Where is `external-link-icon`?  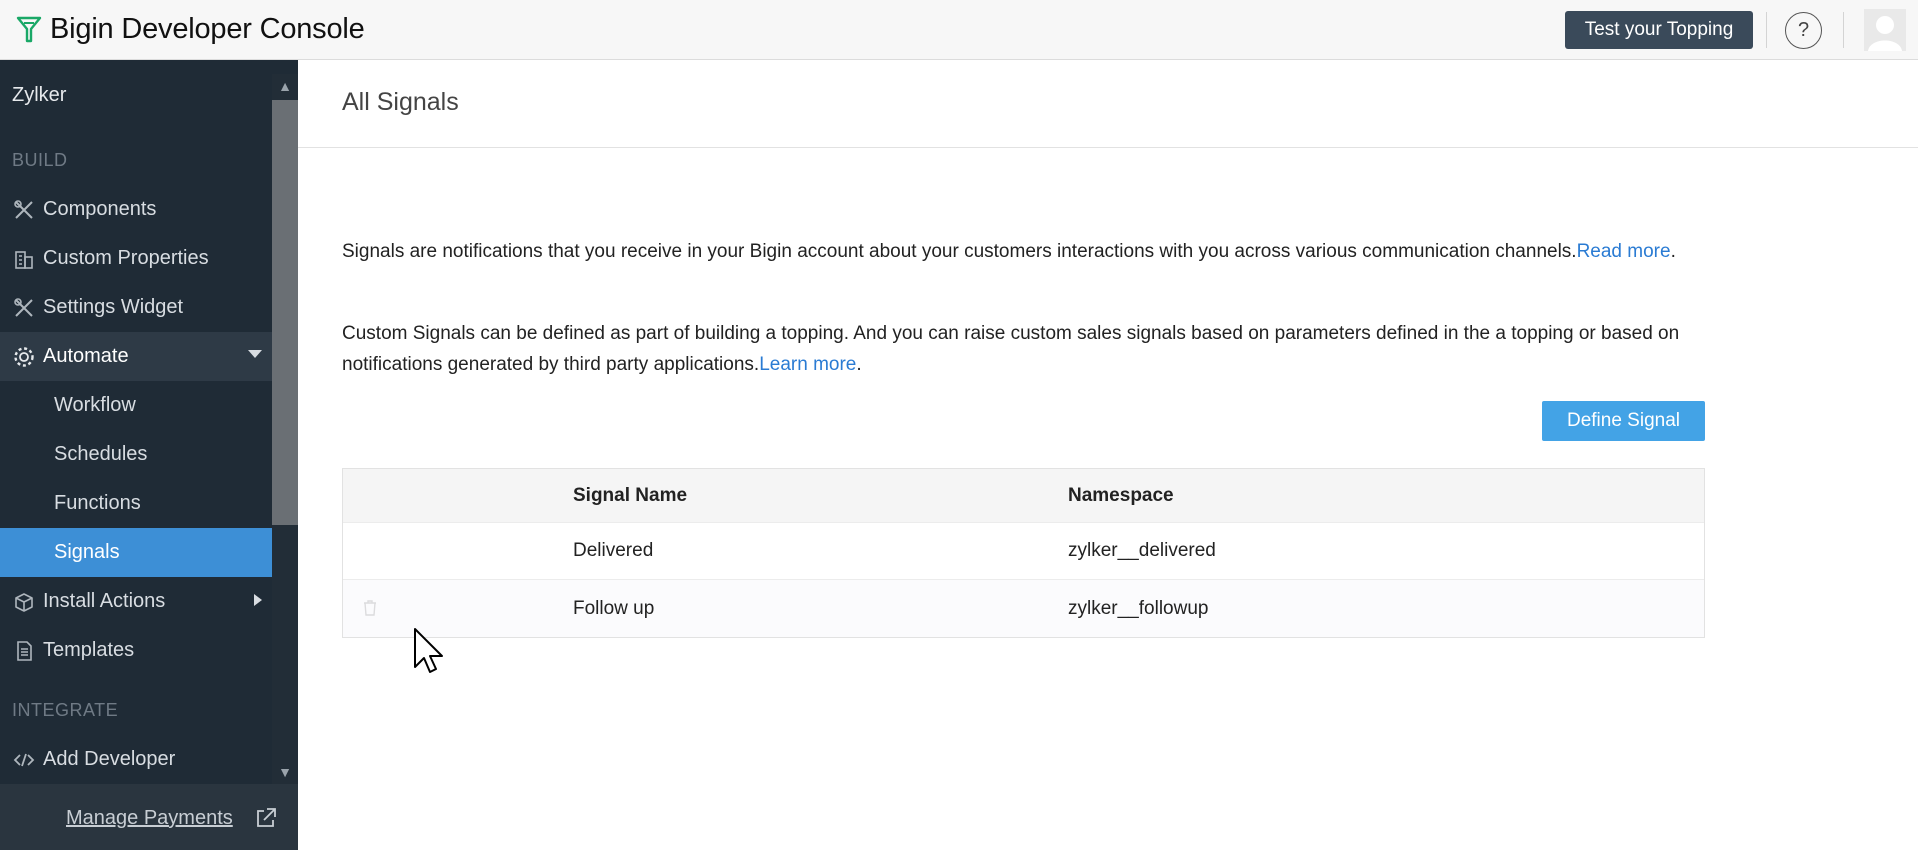 external-link-icon is located at coordinates (266, 818).